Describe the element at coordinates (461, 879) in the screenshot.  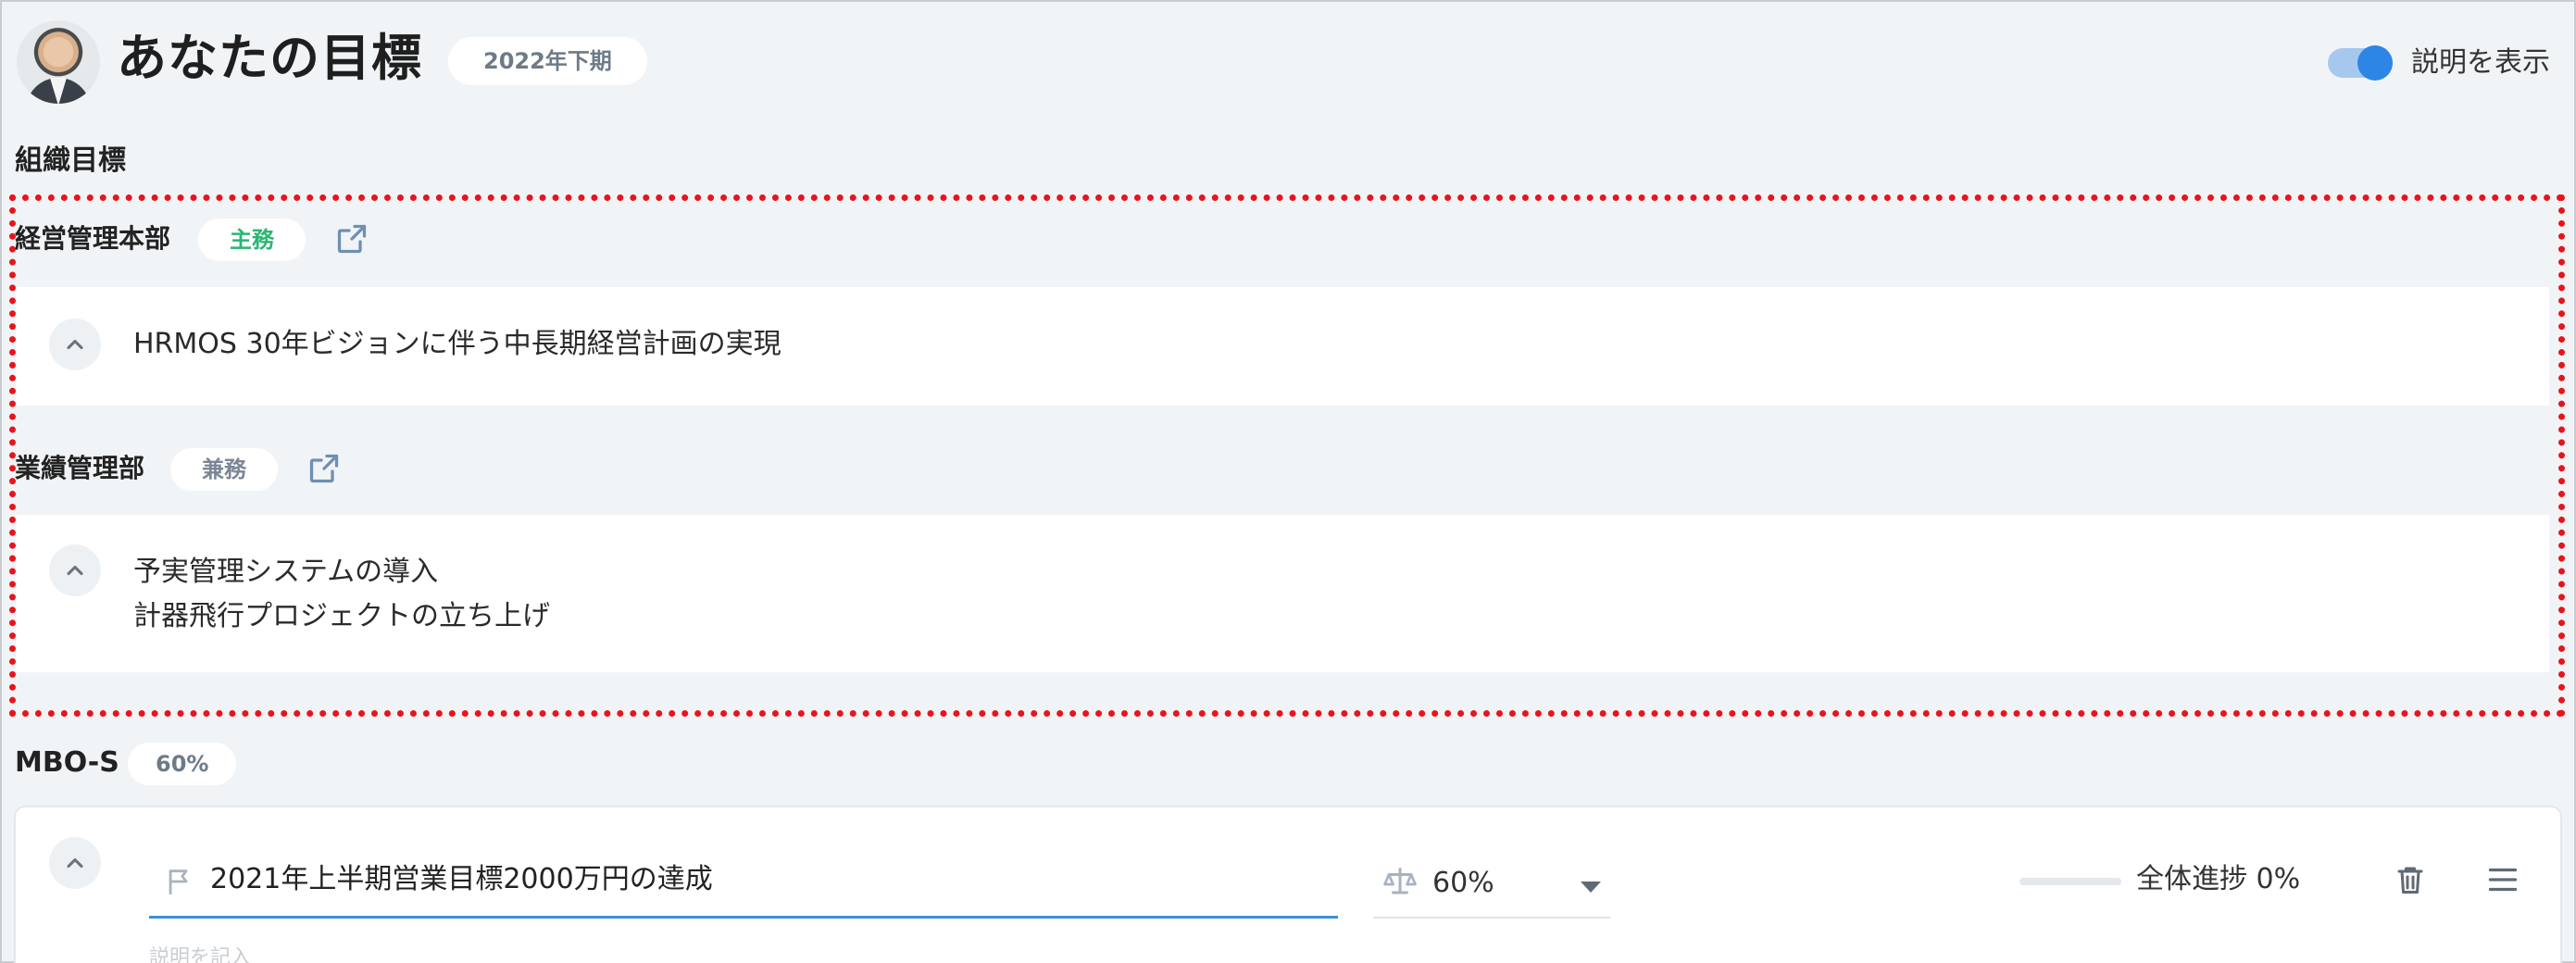
I see `goal-title-value: 2021年上半期営業目標2000万円の達成` at that location.